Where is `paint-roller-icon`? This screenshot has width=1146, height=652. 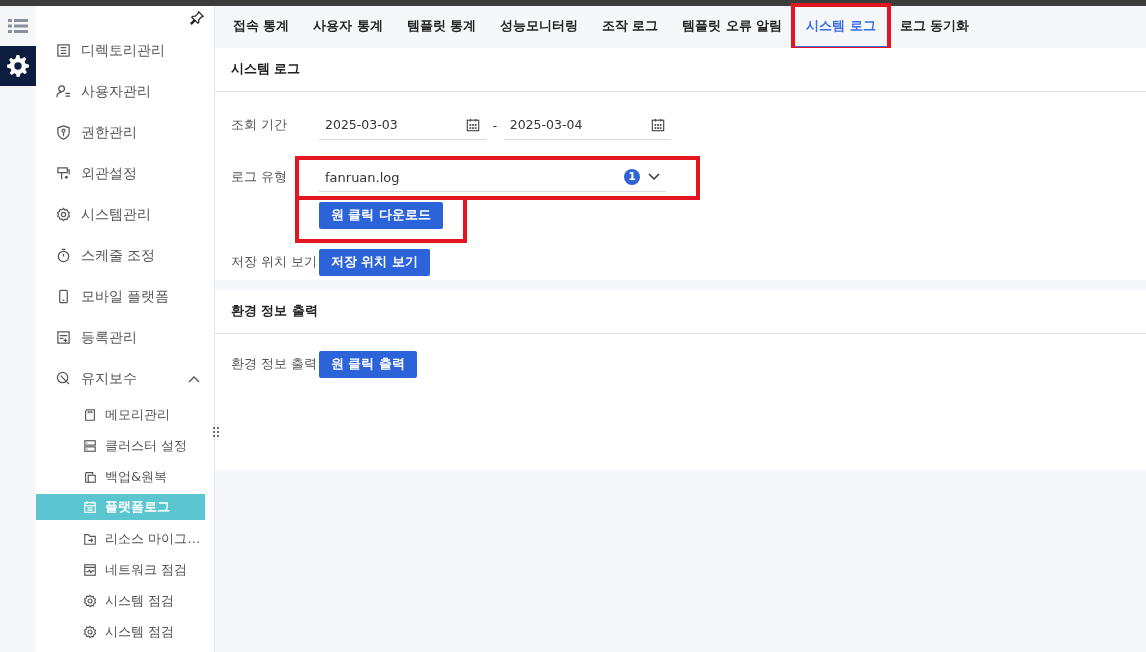
paint-roller-icon is located at coordinates (63, 173).